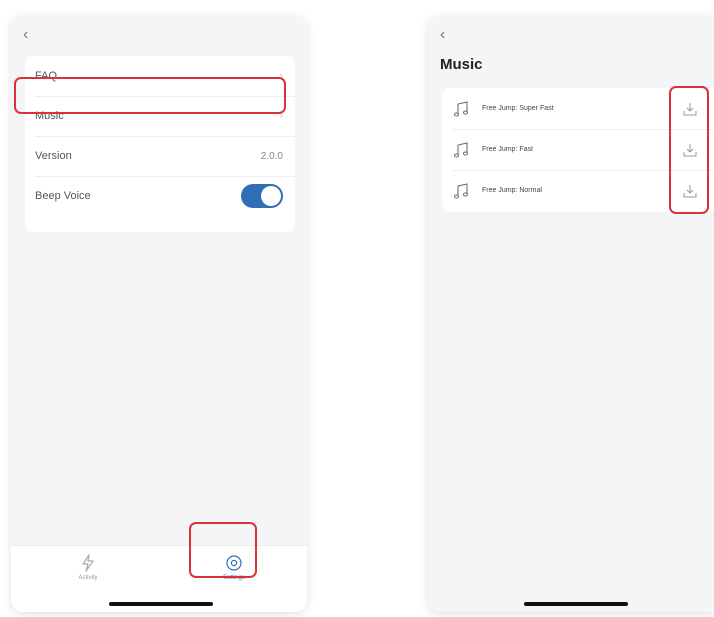 Image resolution: width=714 pixels, height=617 pixels. I want to click on page-title: Music, so click(461, 64).